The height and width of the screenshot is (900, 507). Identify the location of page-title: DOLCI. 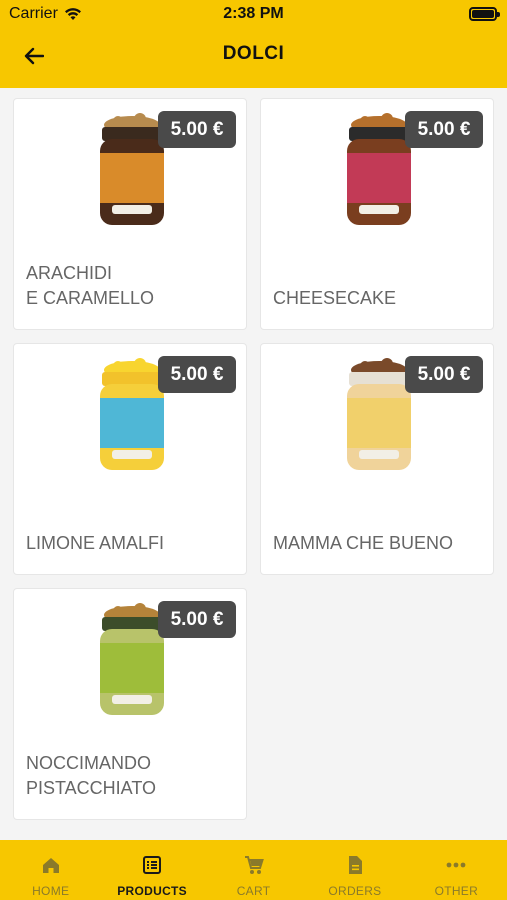
(253, 53).